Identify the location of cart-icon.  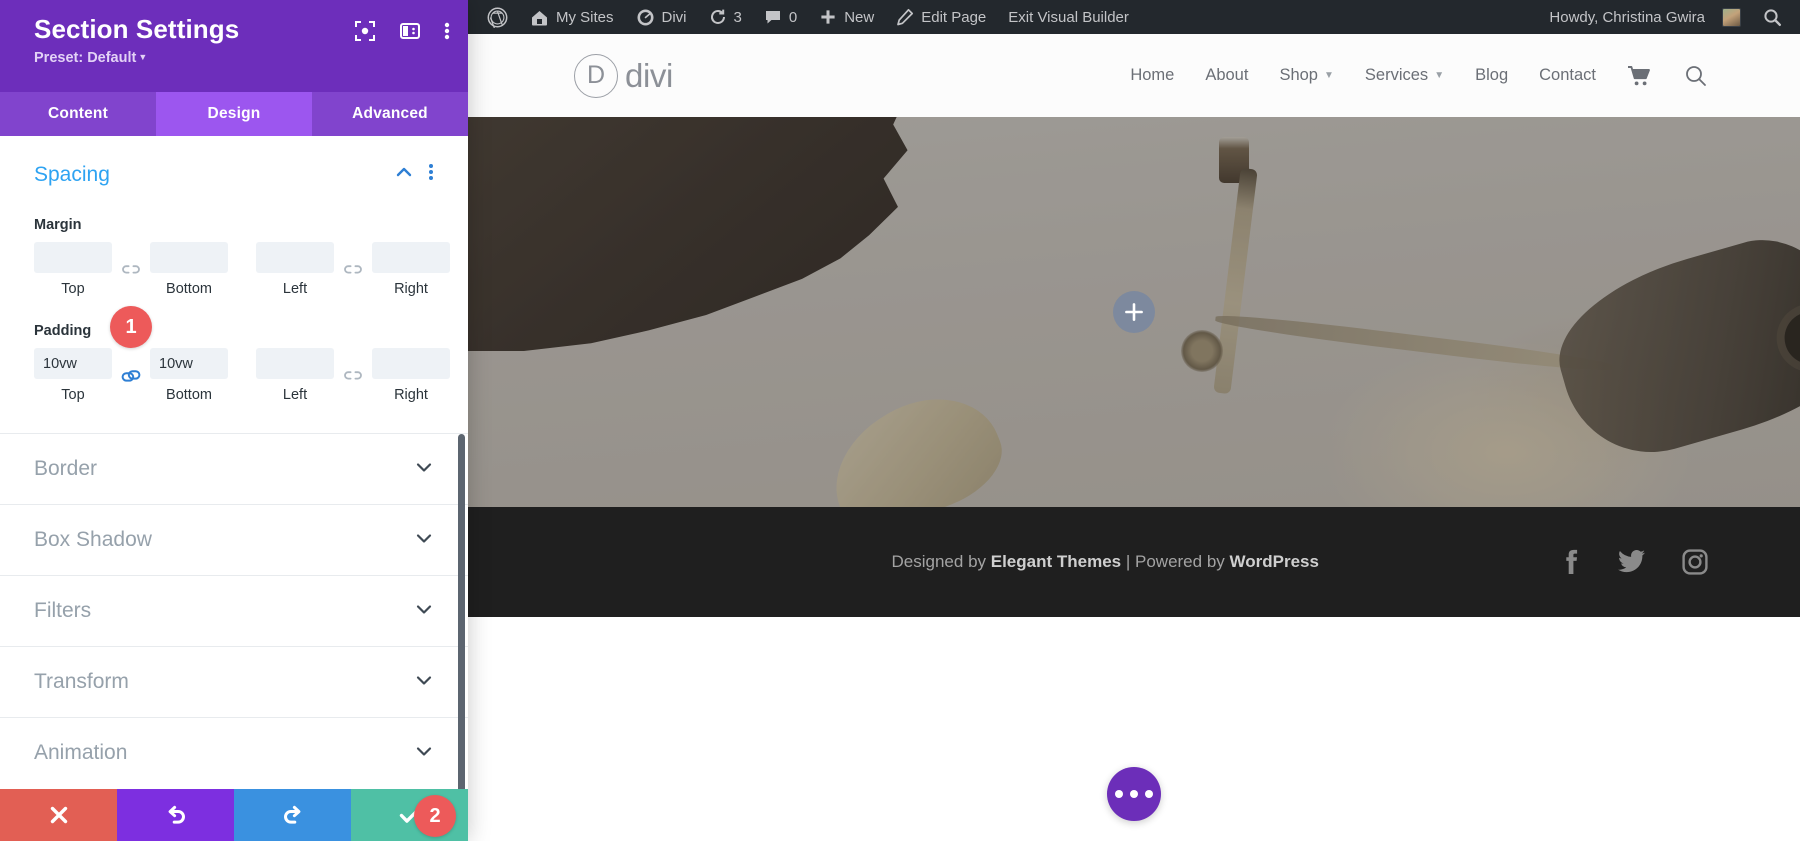
(1640, 76).